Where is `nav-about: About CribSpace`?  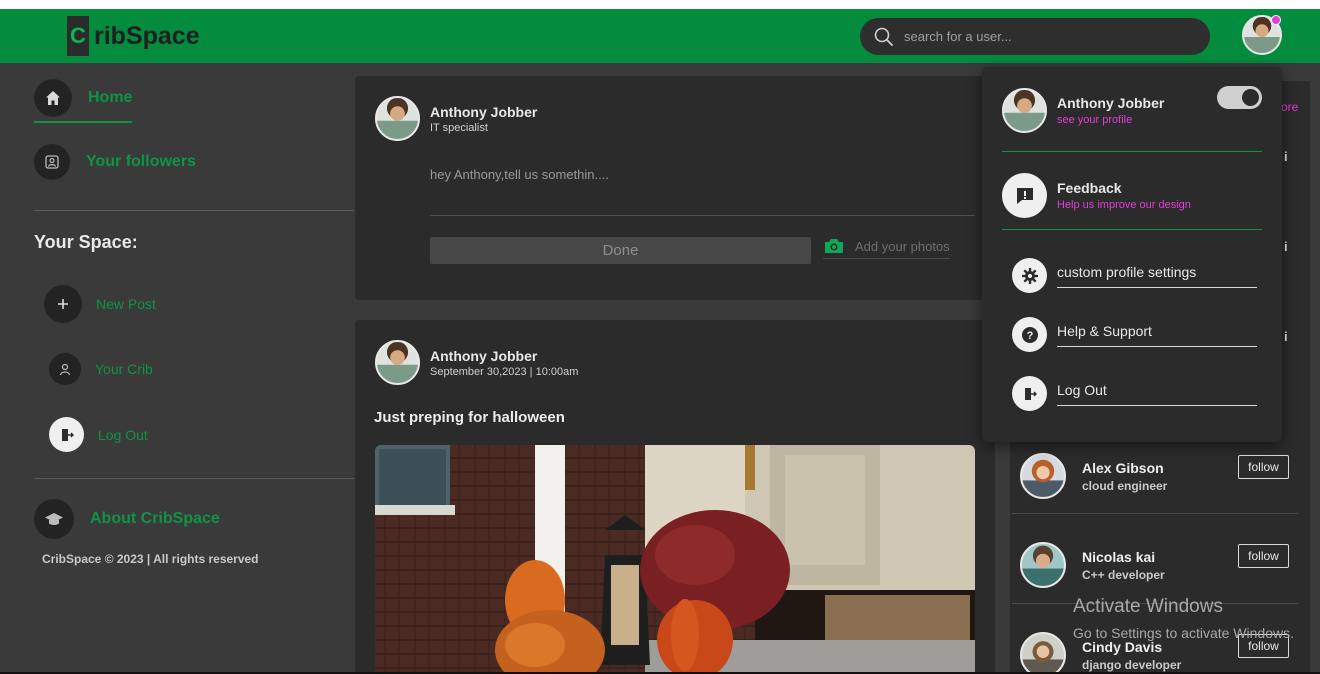 nav-about: About CribSpace is located at coordinates (127, 519).